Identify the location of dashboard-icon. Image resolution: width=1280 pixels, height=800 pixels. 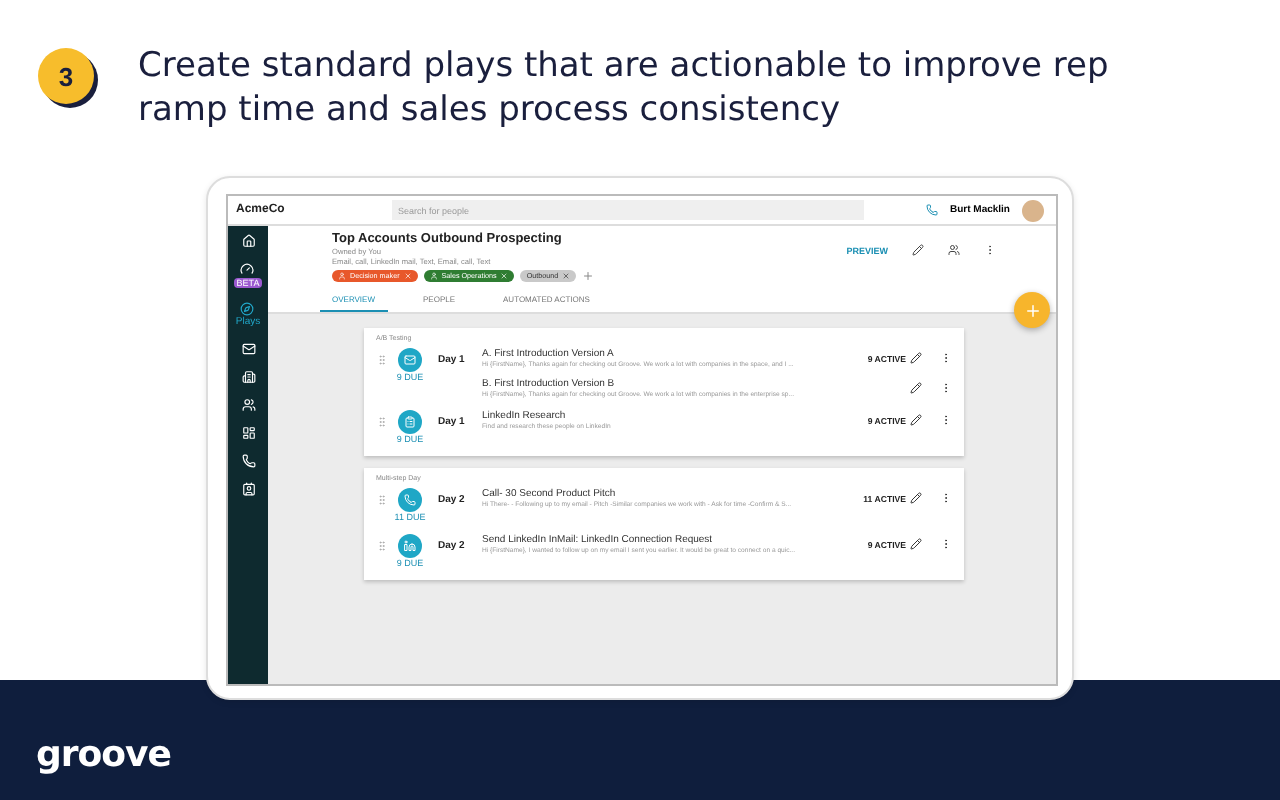
(248, 433).